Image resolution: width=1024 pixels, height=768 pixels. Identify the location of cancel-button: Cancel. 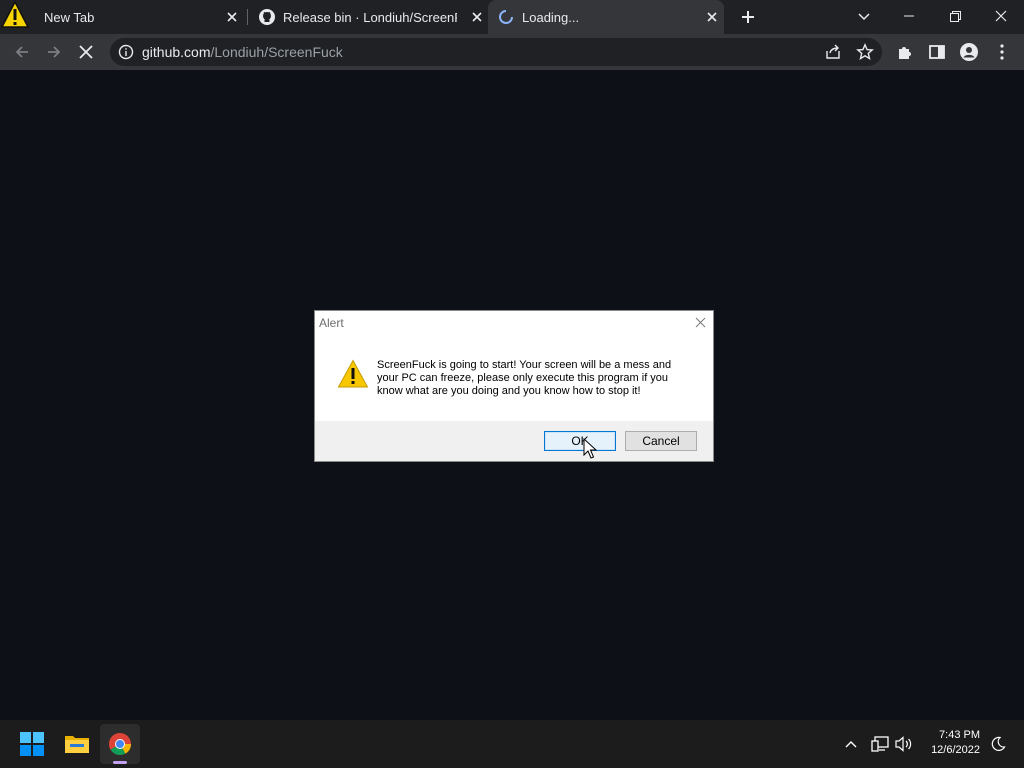
(661, 441).